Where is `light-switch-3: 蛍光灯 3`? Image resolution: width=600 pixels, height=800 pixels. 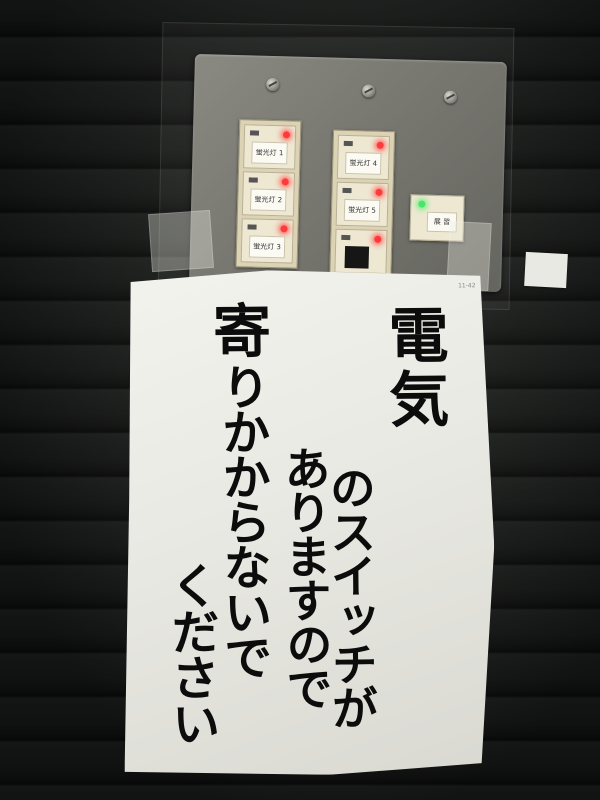
light-switch-3: 蛍光灯 3 is located at coordinates (267, 241).